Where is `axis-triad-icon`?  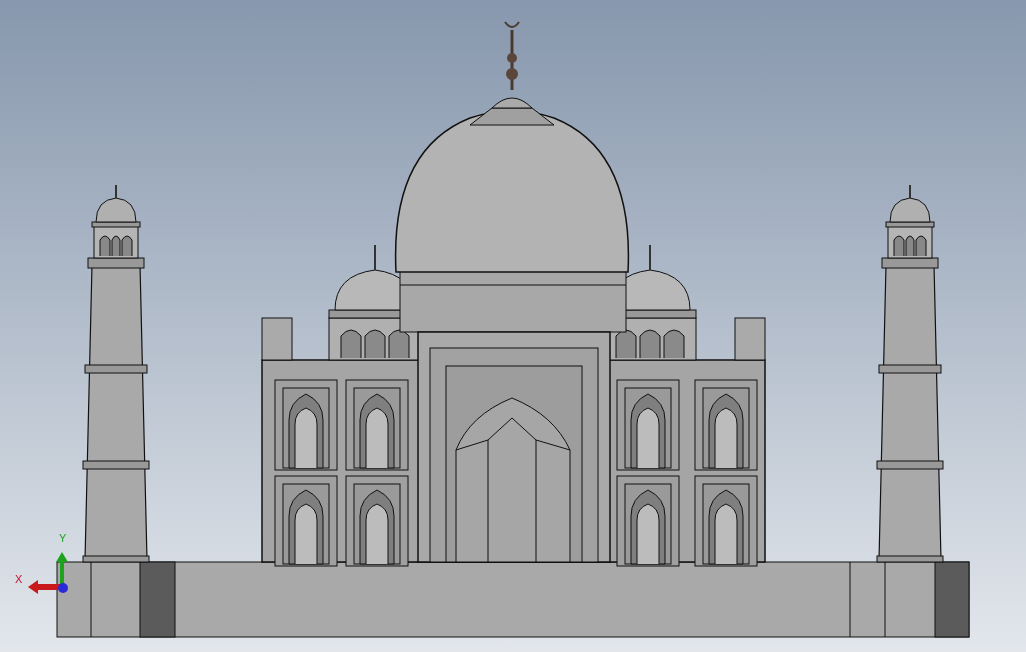 axis-triad-icon is located at coordinates (48, 573).